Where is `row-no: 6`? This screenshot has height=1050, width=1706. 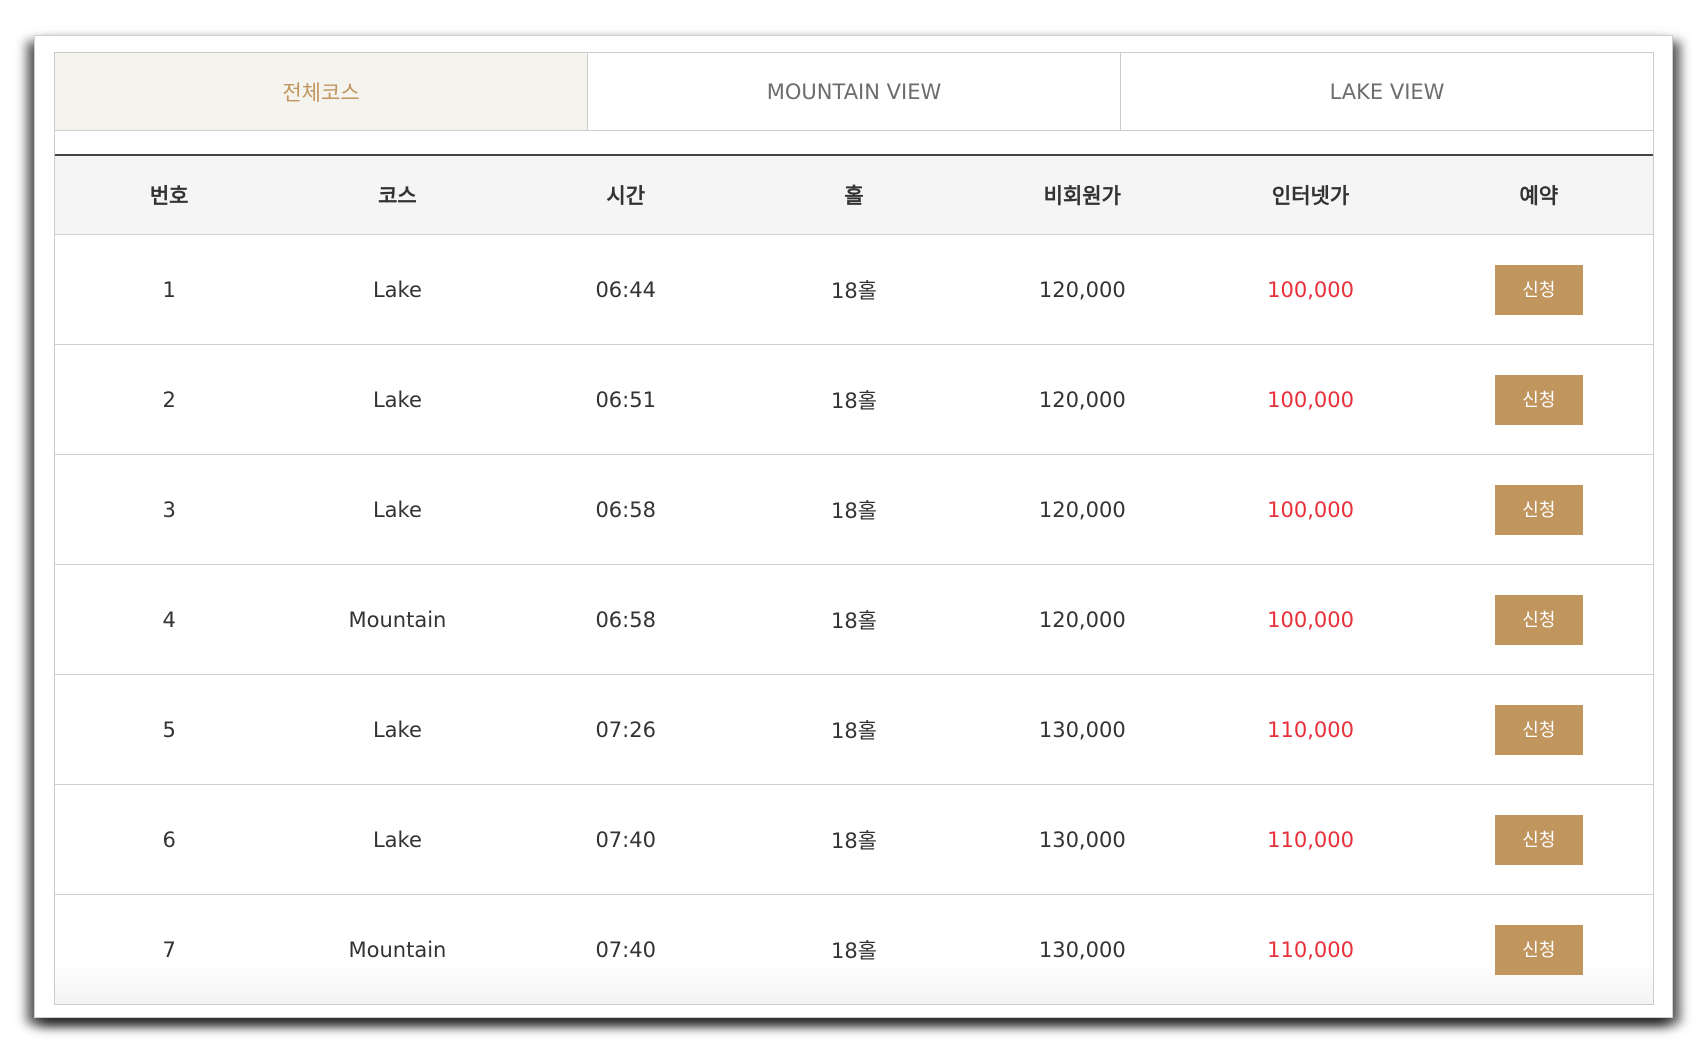 row-no: 6 is located at coordinates (169, 839).